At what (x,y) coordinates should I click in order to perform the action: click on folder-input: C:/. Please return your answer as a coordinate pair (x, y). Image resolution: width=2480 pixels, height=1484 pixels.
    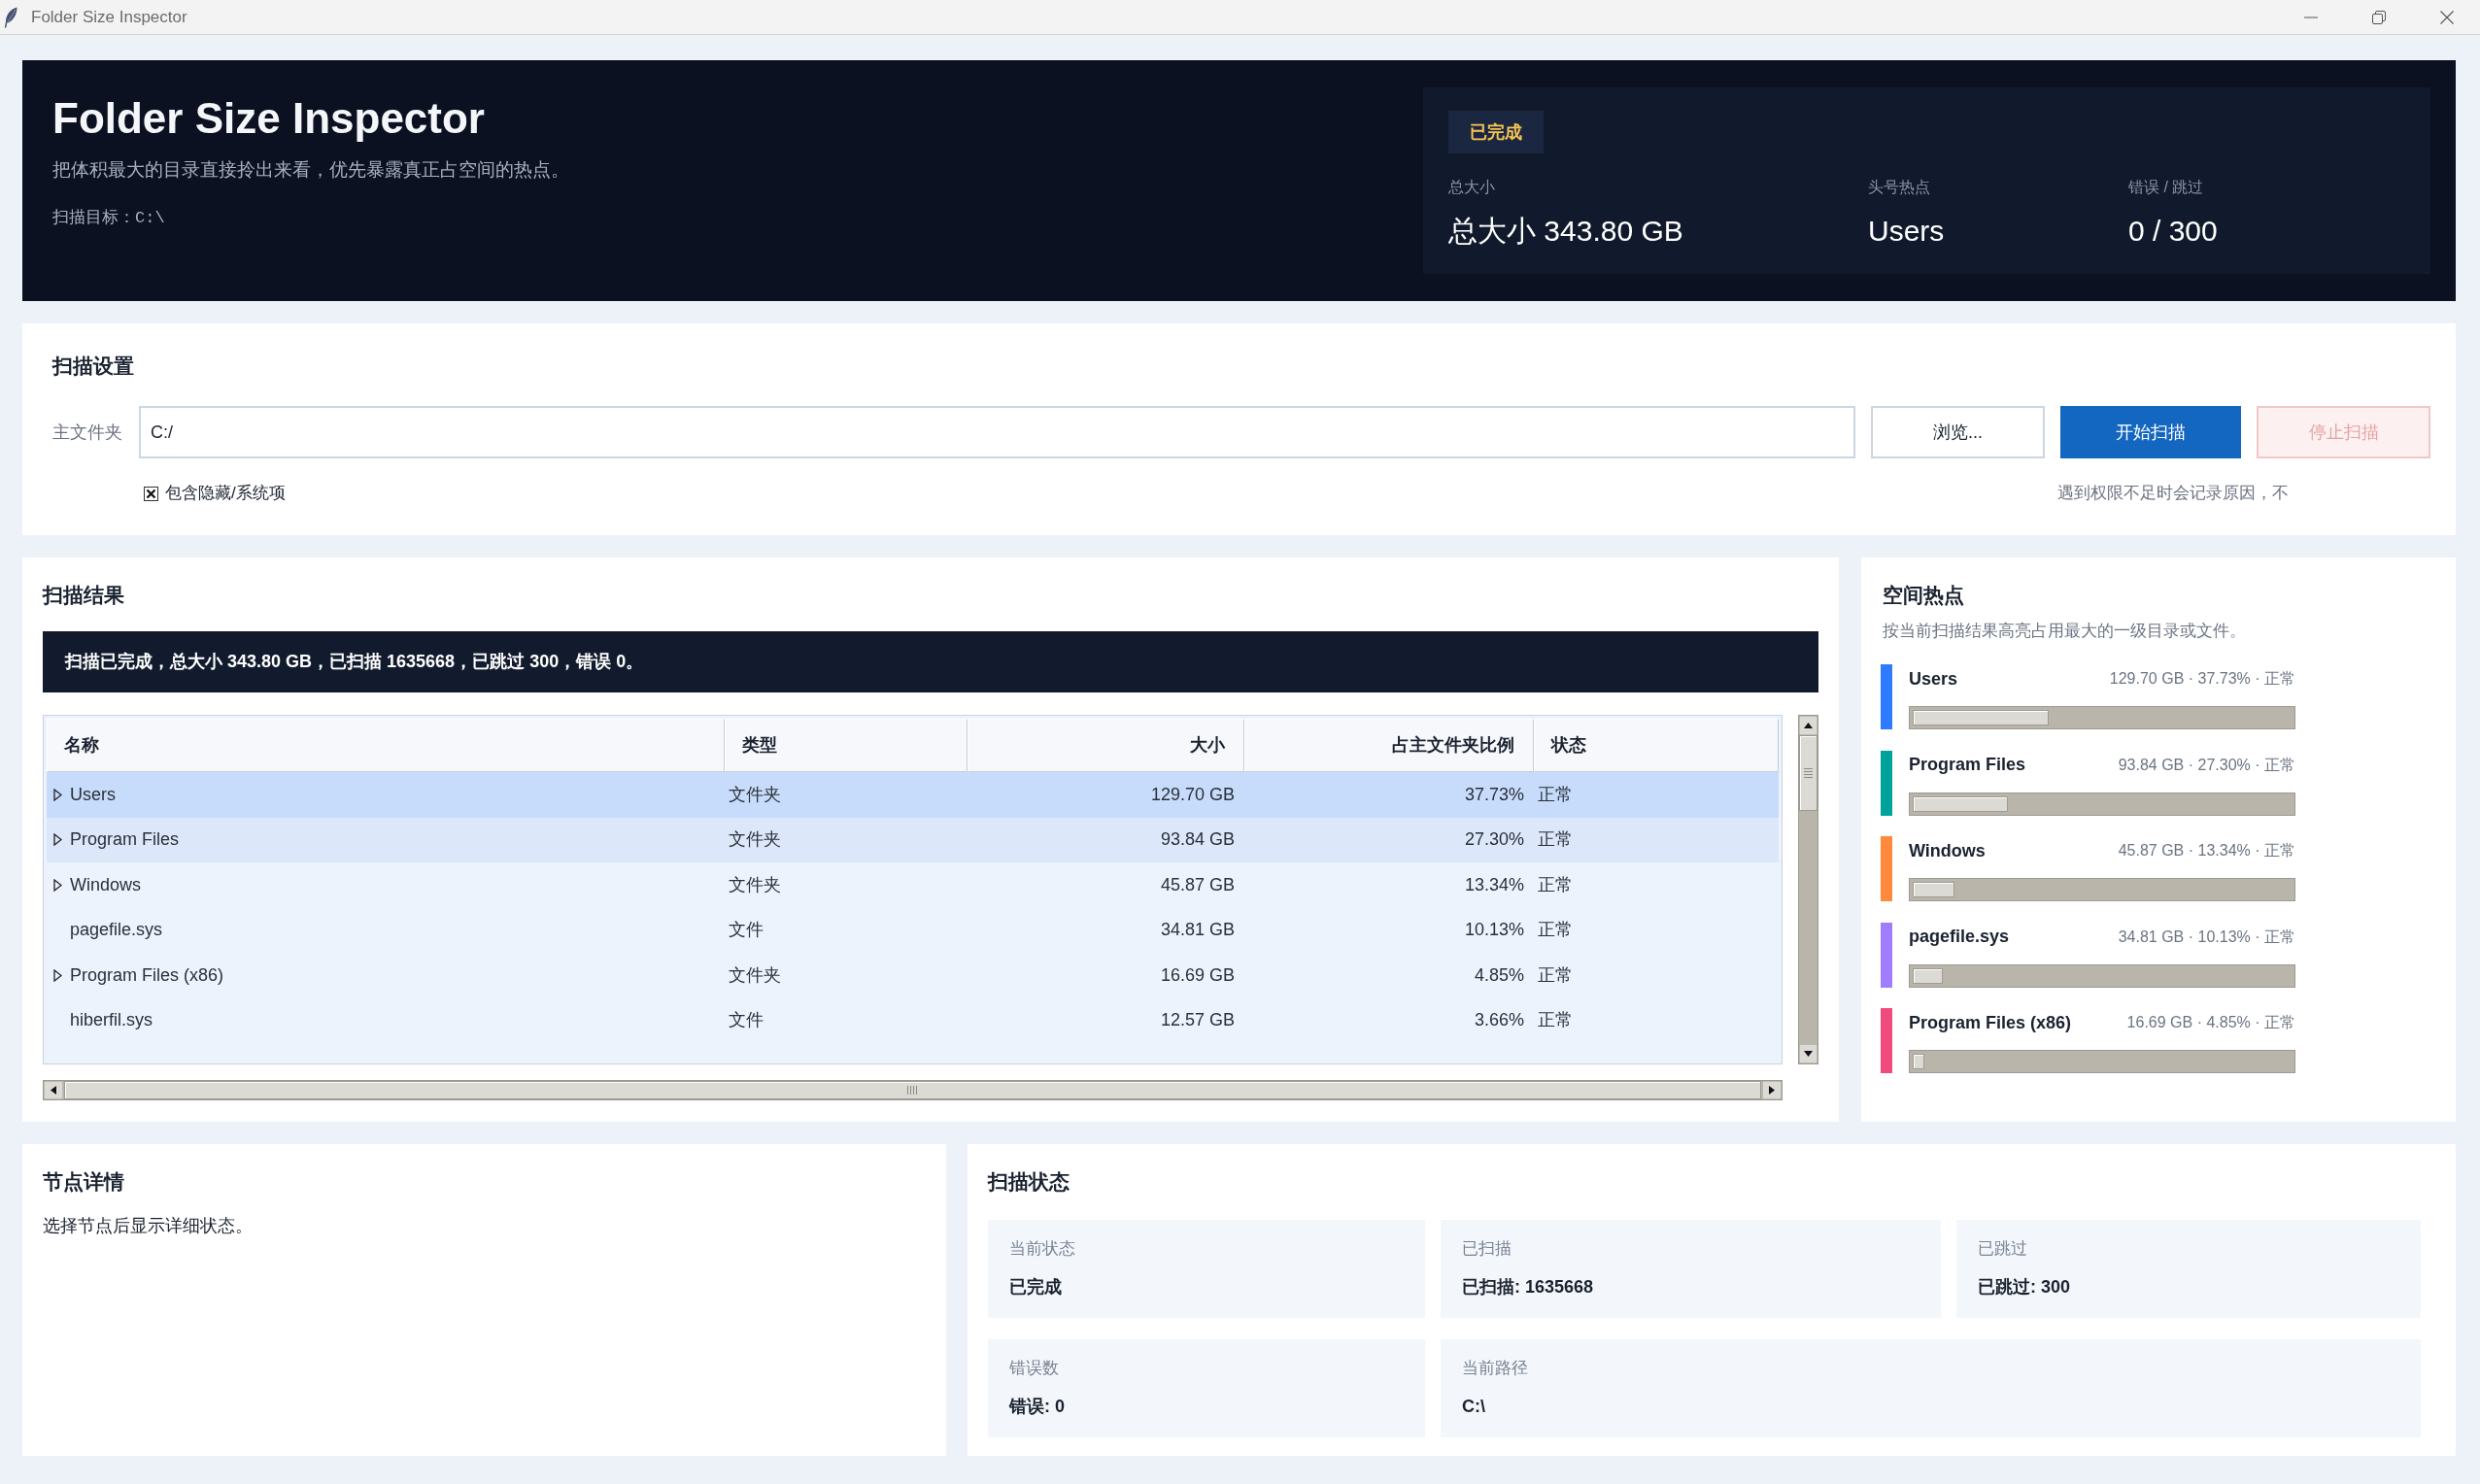
    Looking at the image, I should click on (997, 432).